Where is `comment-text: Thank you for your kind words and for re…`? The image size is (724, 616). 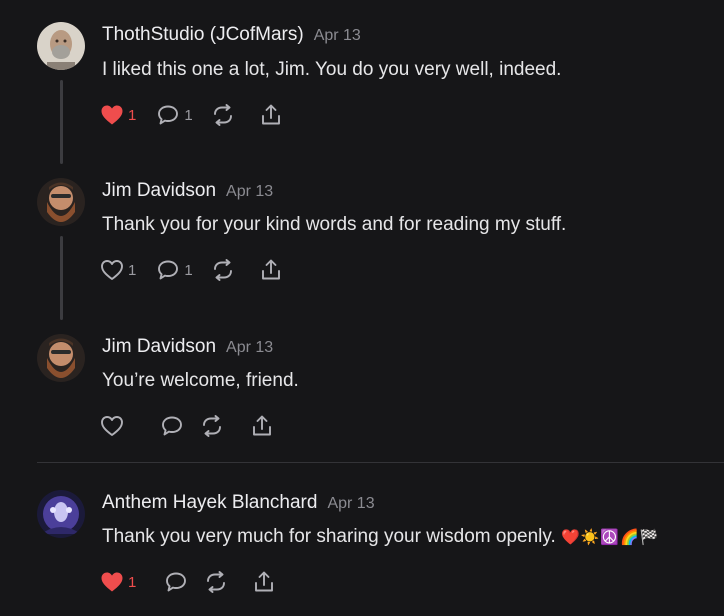
comment-text: Thank you for your kind words and for re… is located at coordinates (334, 224).